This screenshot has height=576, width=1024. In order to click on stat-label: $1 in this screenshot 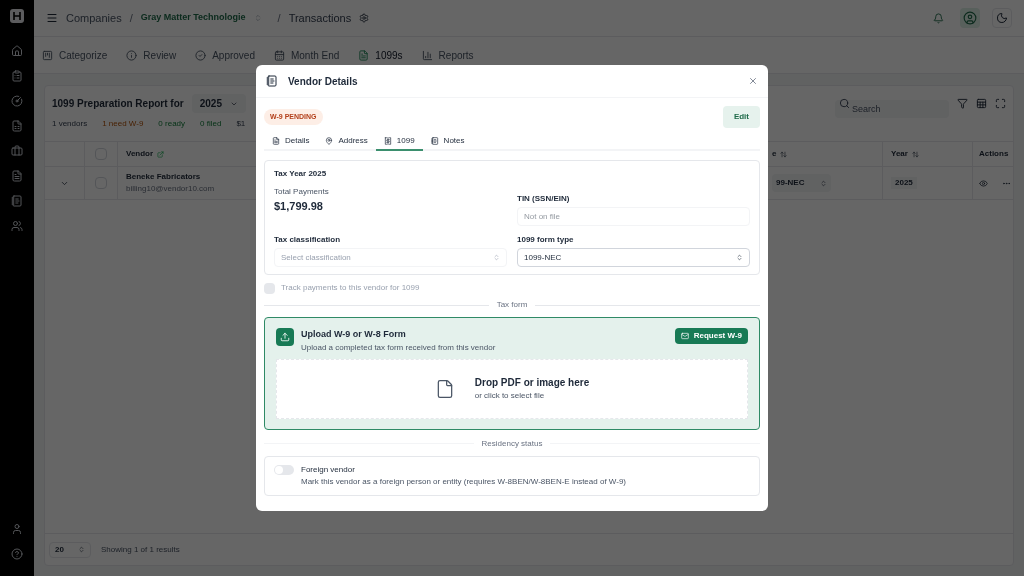, I will do `click(241, 124)`.